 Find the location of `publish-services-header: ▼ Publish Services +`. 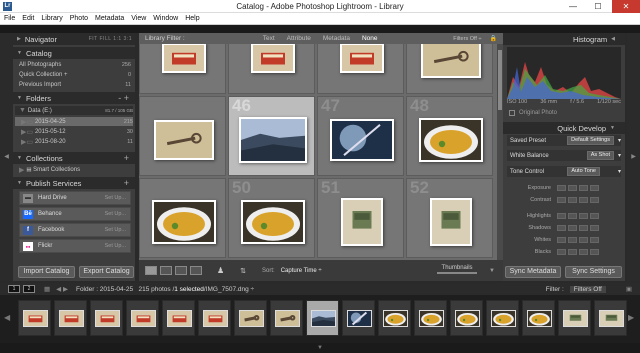

publish-services-header: ▼ Publish Services + is located at coordinates (74, 183).